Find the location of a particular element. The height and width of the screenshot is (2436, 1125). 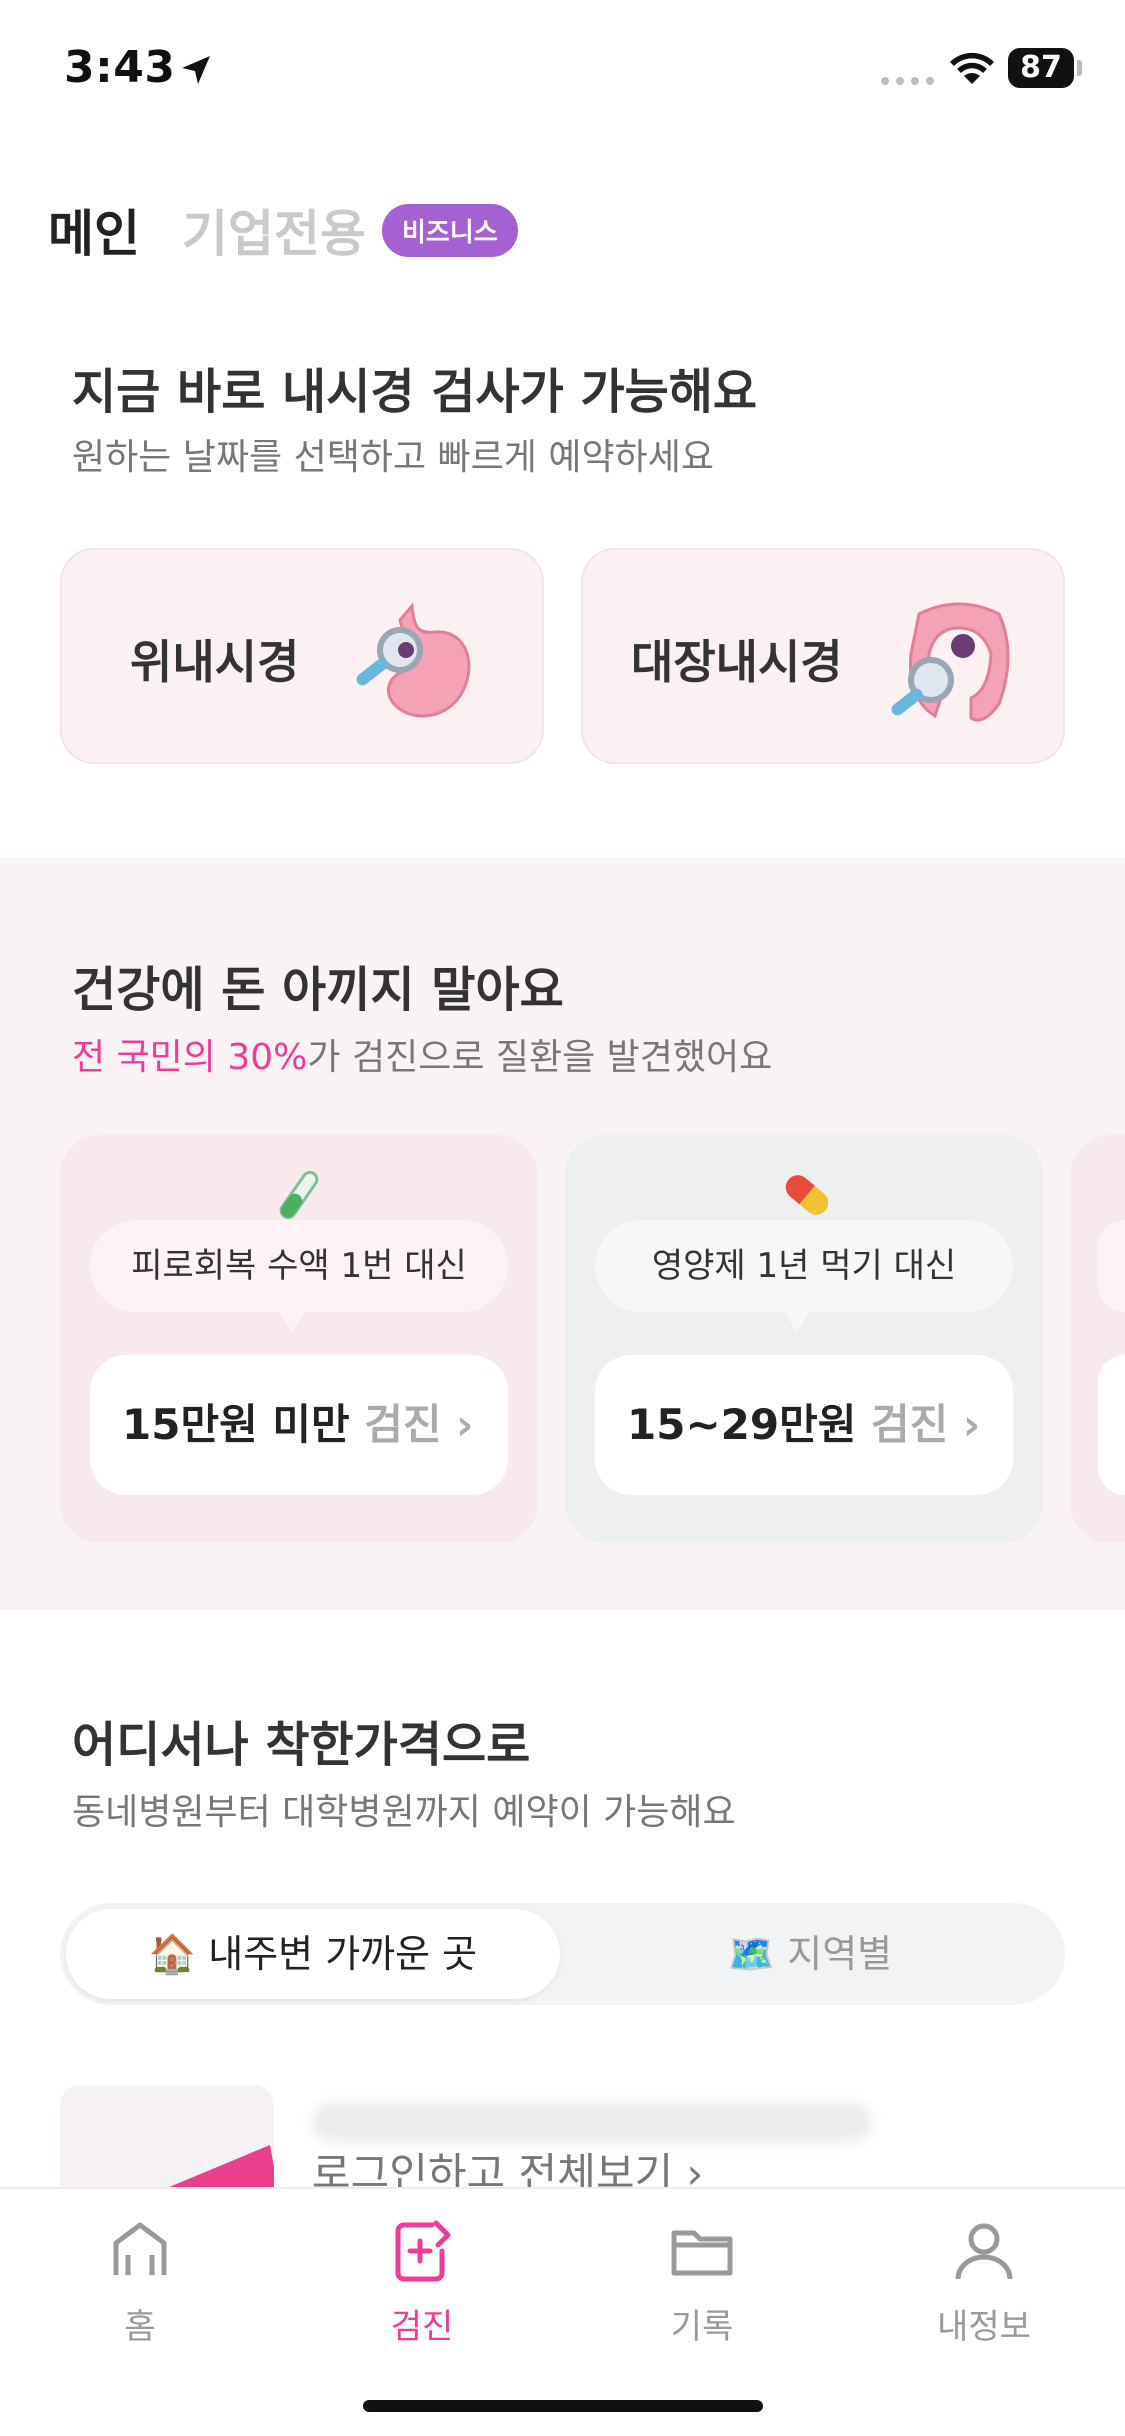

business-badge: 비즈니스 is located at coordinates (450, 230).